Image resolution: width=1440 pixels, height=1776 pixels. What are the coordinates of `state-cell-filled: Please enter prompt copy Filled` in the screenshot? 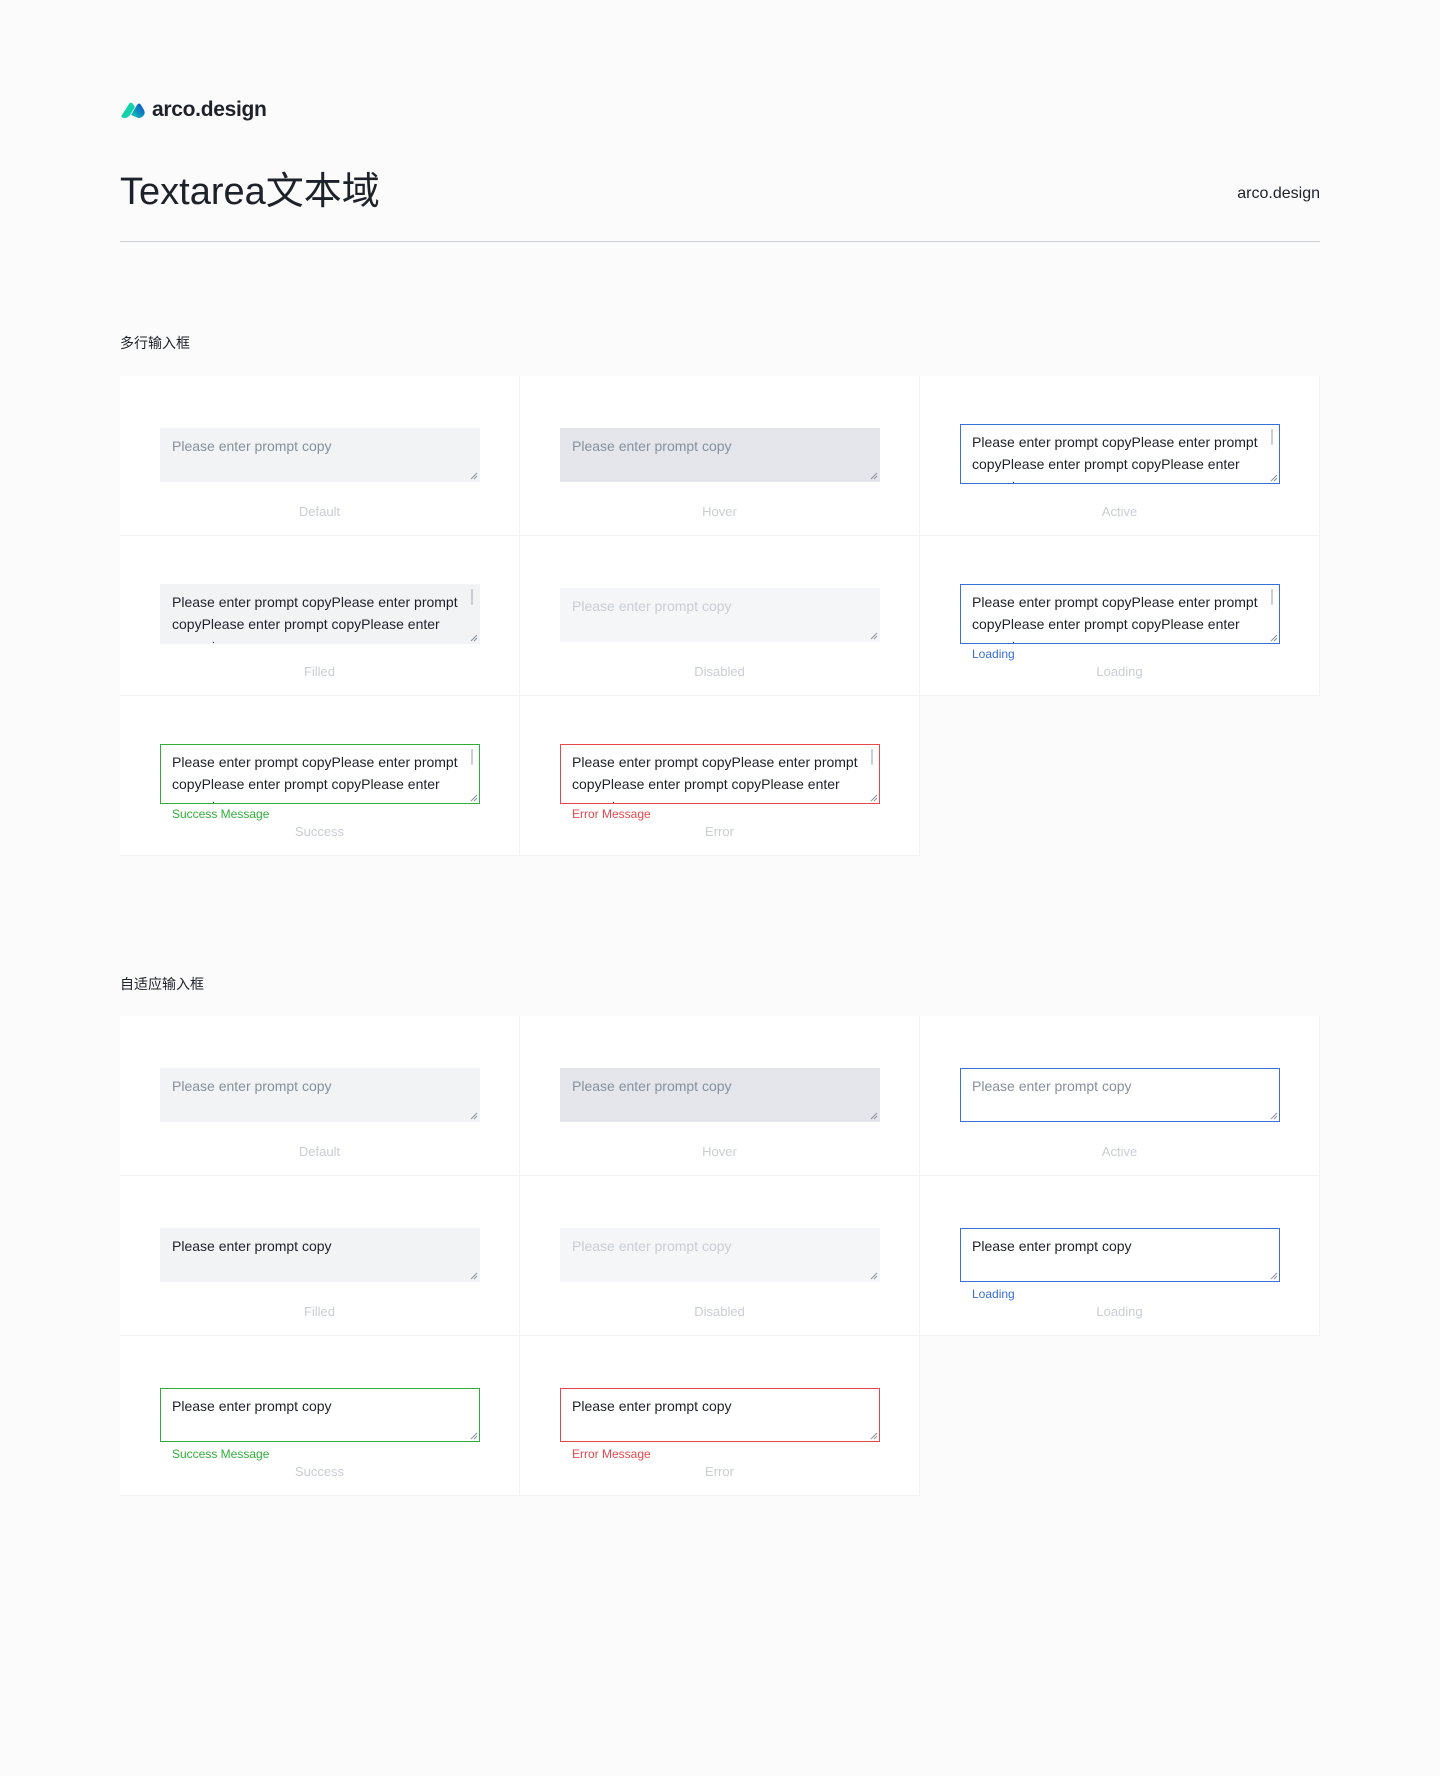 It's located at (320, 1256).